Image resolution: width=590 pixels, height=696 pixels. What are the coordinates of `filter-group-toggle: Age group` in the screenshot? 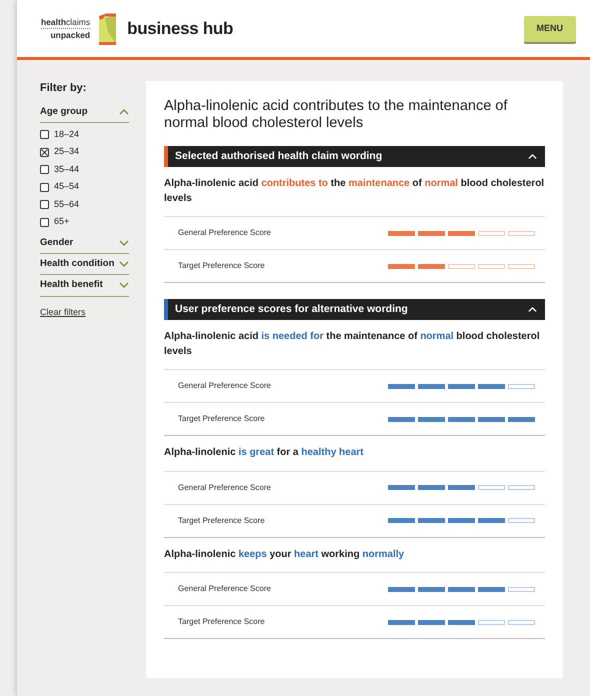 It's located at (84, 112).